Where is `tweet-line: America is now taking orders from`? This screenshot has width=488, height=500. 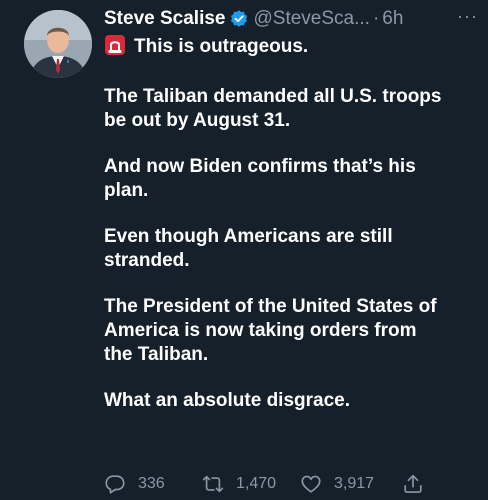
tweet-line: America is now taking orders from is located at coordinates (260, 330).